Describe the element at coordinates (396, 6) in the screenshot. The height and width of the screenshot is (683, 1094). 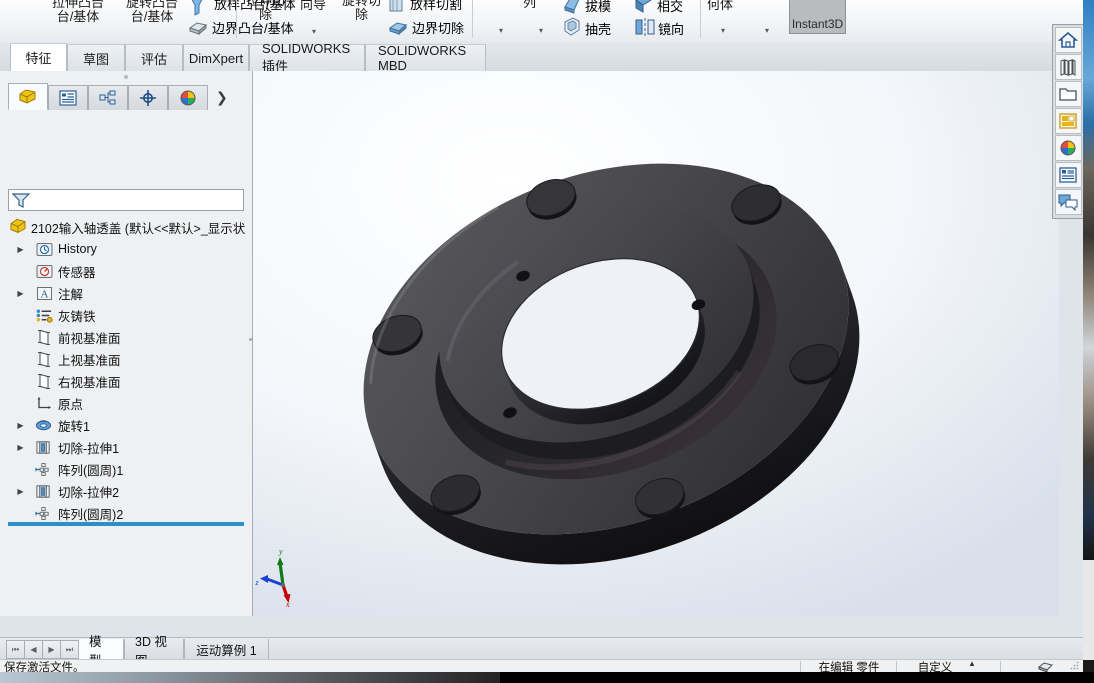
I see `lofted-cut-icon` at that location.